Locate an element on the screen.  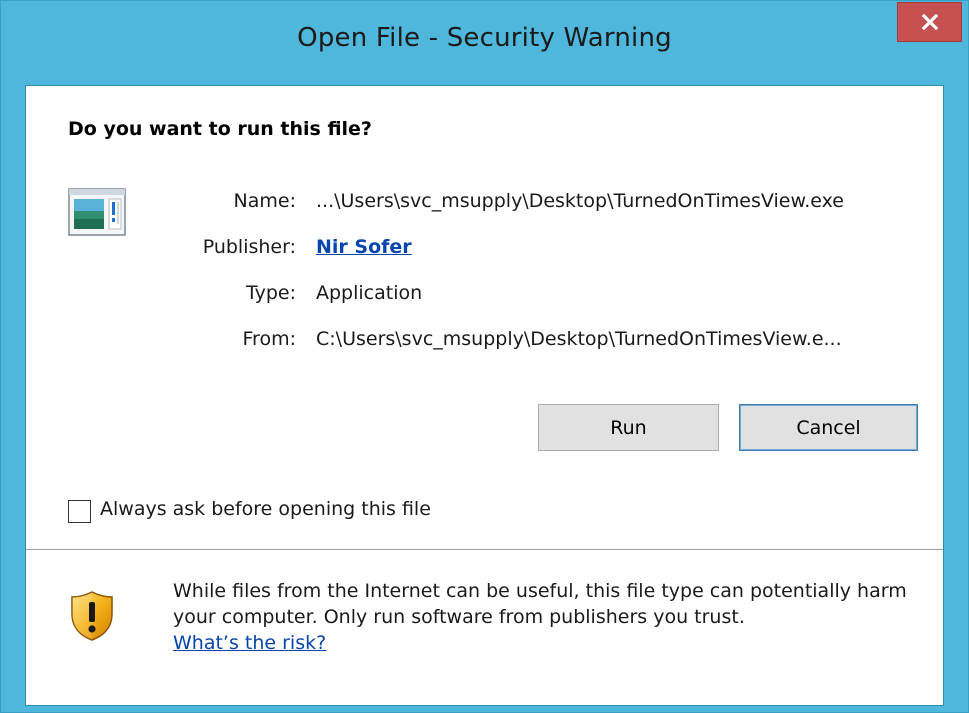
run-button: Run is located at coordinates (628, 427).